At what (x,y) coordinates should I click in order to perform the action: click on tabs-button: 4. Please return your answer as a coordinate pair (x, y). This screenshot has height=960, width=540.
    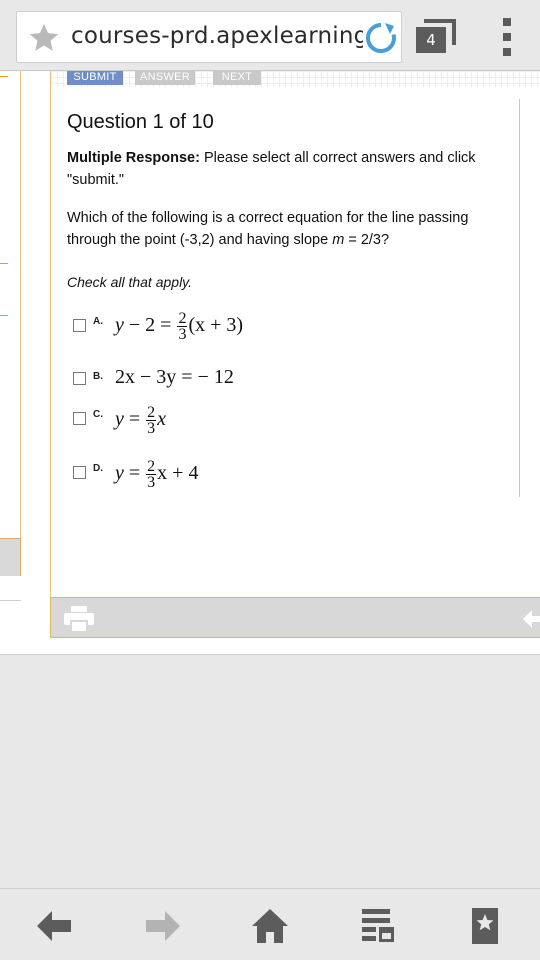
    Looking at the image, I should click on (436, 36).